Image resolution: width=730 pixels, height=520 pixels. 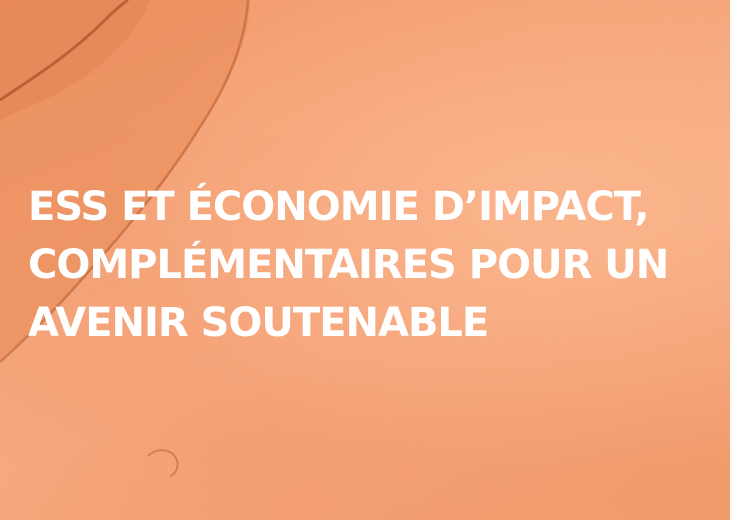 What do you see at coordinates (339, 207) in the screenshot?
I see `headline-line-1: ESS ET ÉCONOMIE D’IMPACT,` at bounding box center [339, 207].